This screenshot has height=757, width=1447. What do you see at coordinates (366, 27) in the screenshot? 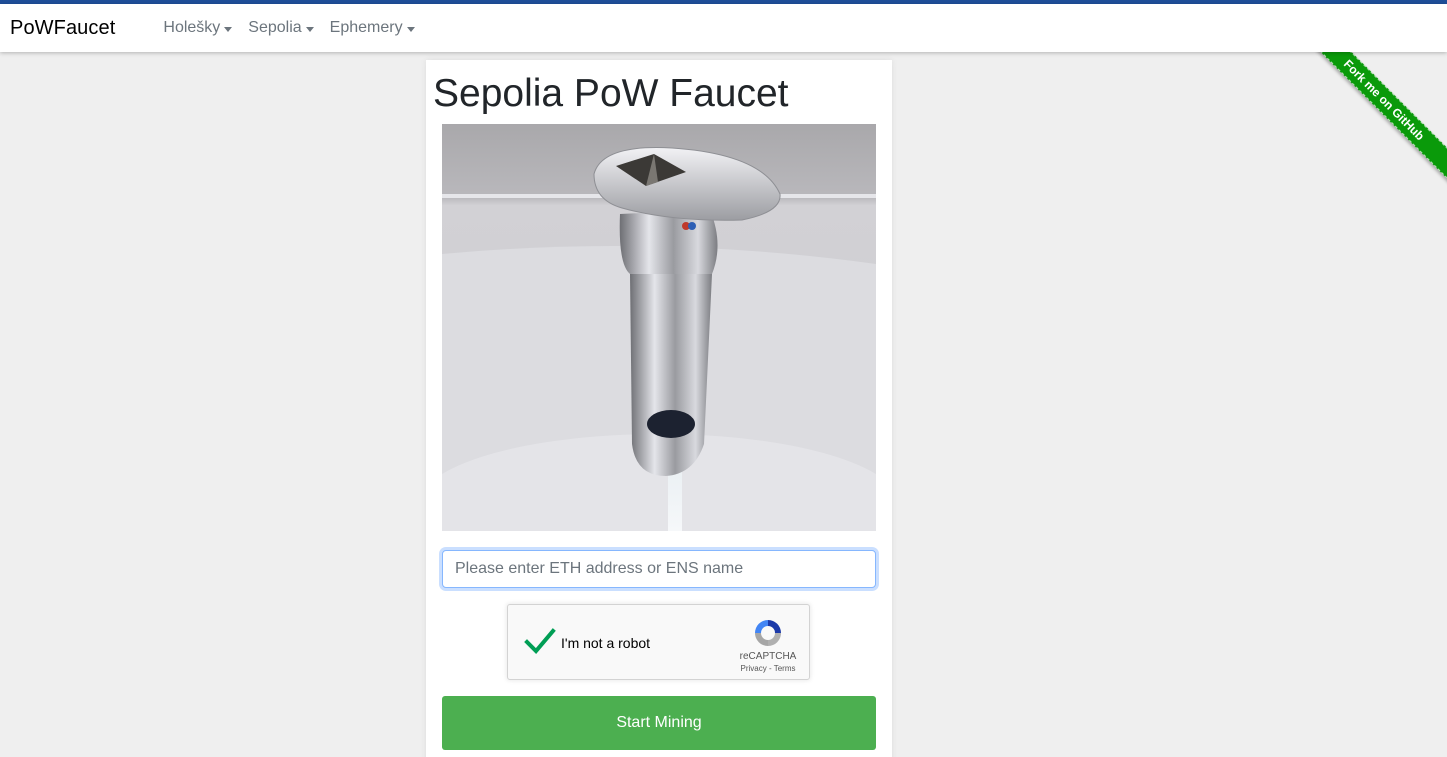
I see `nav-dropdown-label: Ephemery` at bounding box center [366, 27].